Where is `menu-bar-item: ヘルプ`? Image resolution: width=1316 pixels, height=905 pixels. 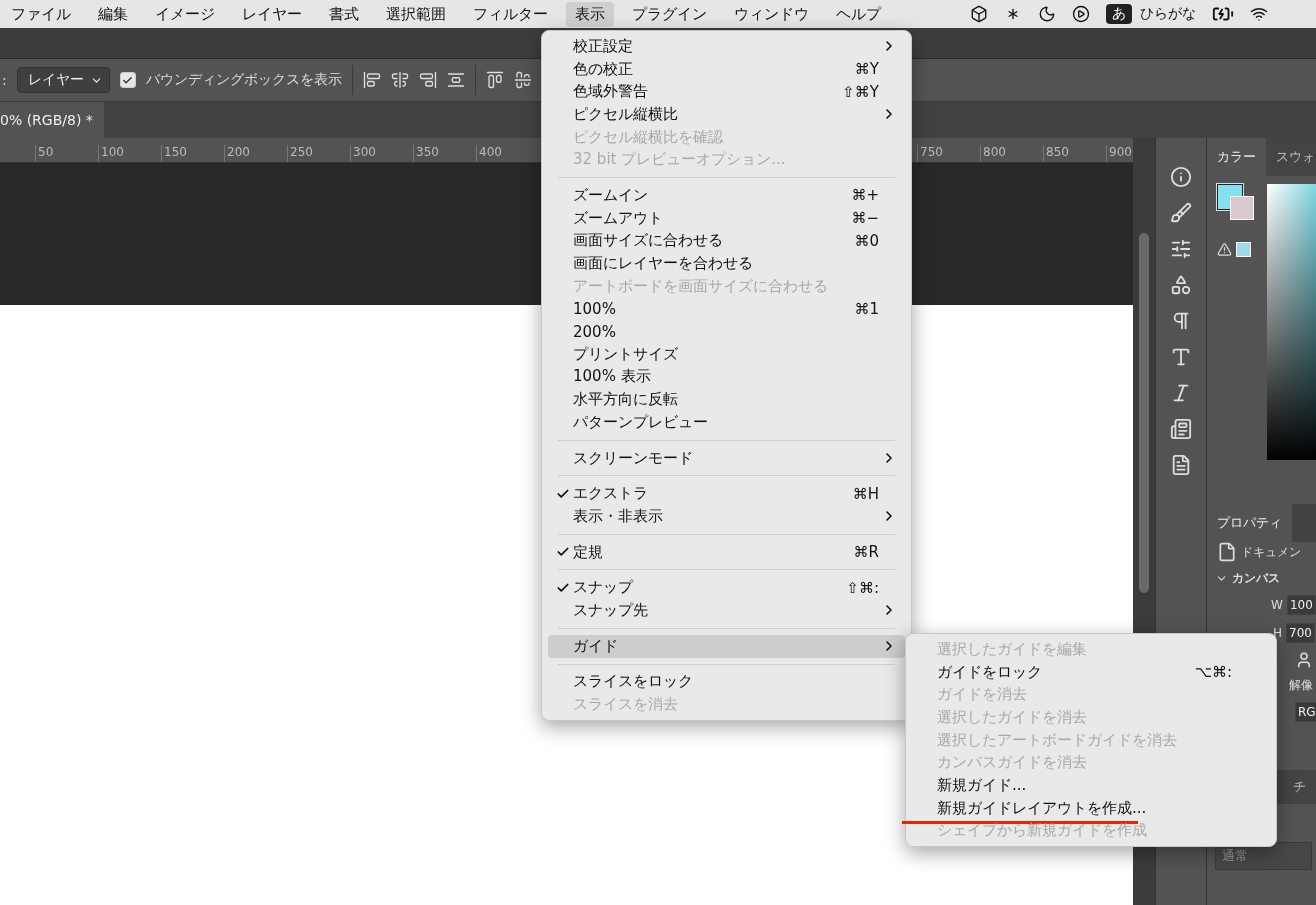
menu-bar-item: ヘルプ is located at coordinates (858, 14).